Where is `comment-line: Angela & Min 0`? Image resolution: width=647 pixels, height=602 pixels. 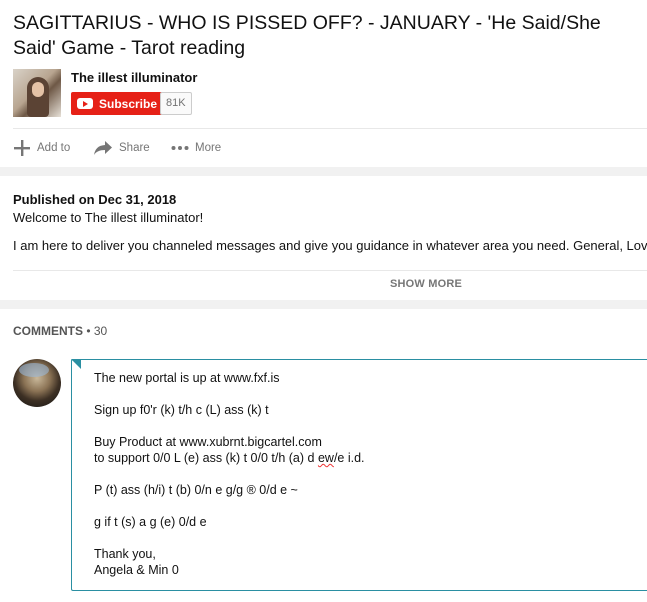 comment-line: Angela & Min 0 is located at coordinates (136, 570).